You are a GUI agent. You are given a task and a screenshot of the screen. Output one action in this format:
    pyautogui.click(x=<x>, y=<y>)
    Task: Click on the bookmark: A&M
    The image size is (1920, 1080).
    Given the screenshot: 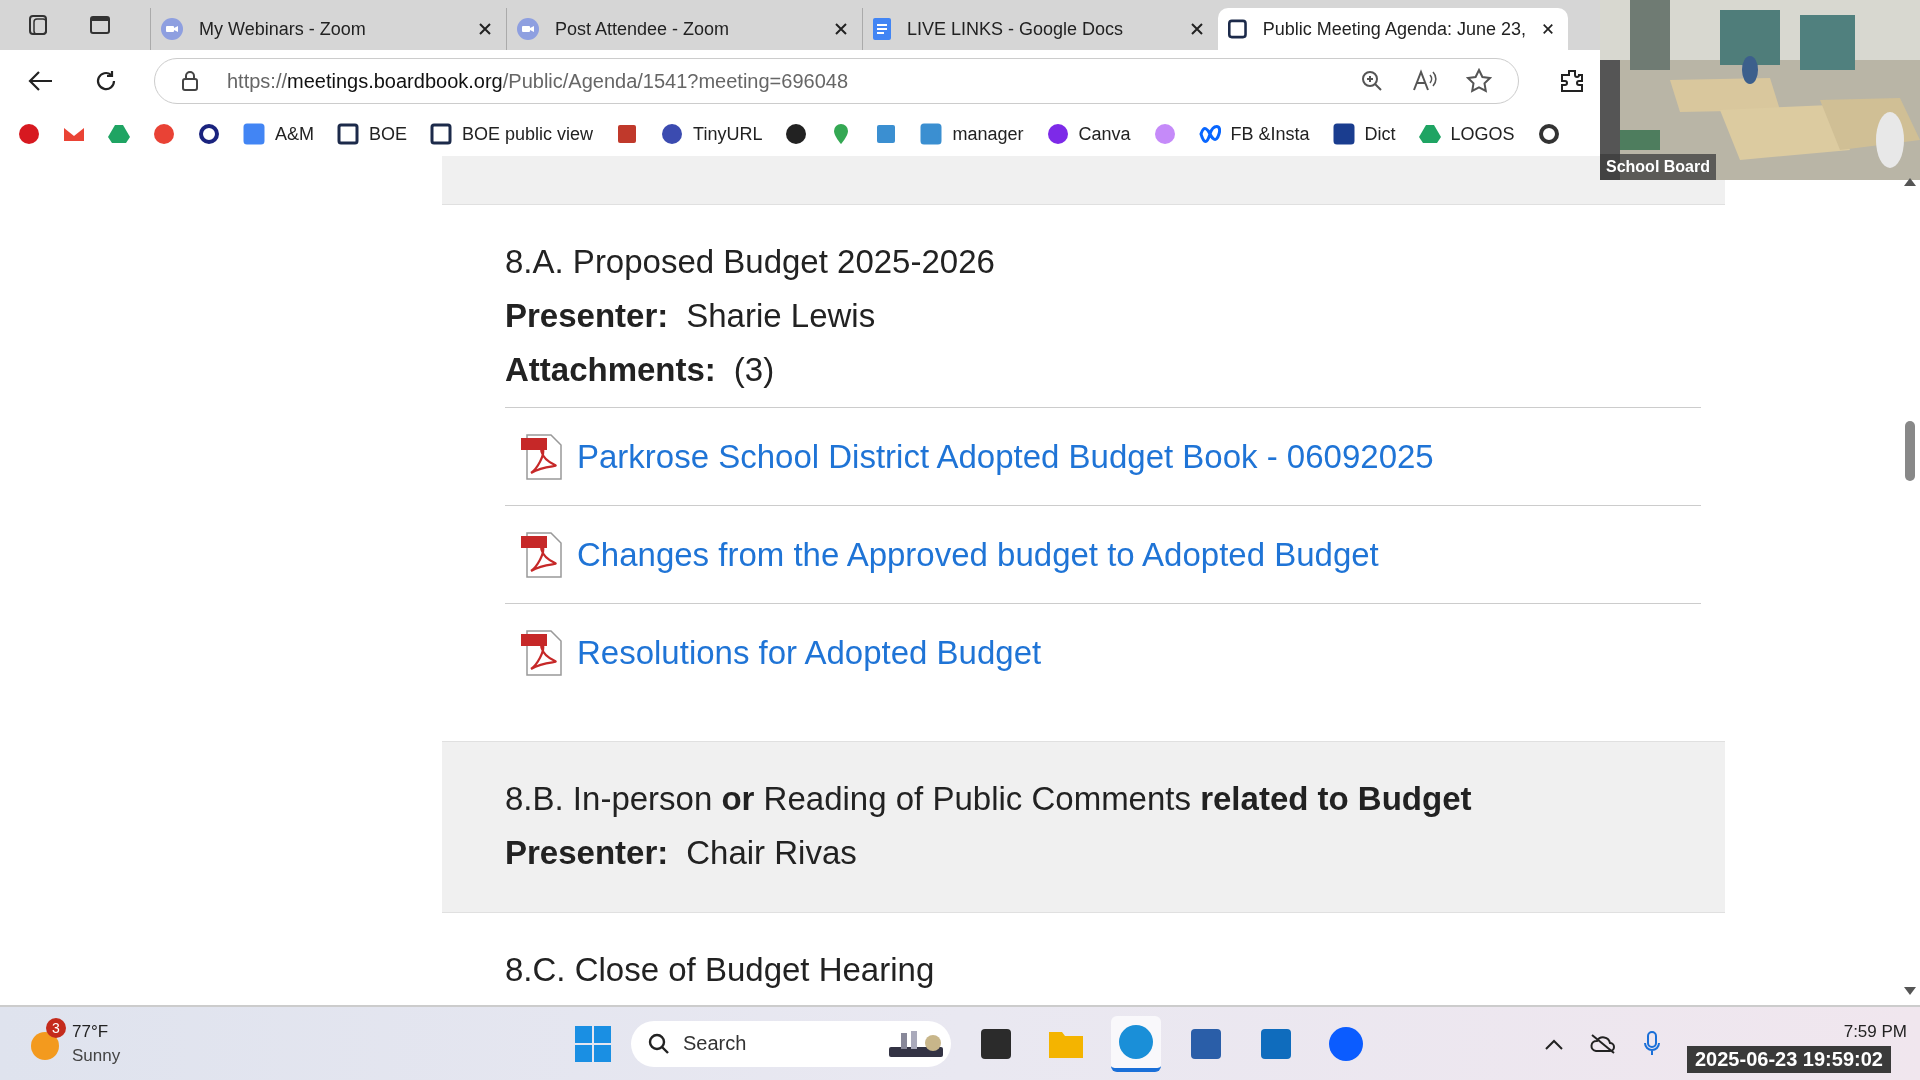 What is the action you would take?
    pyautogui.click(x=278, y=134)
    